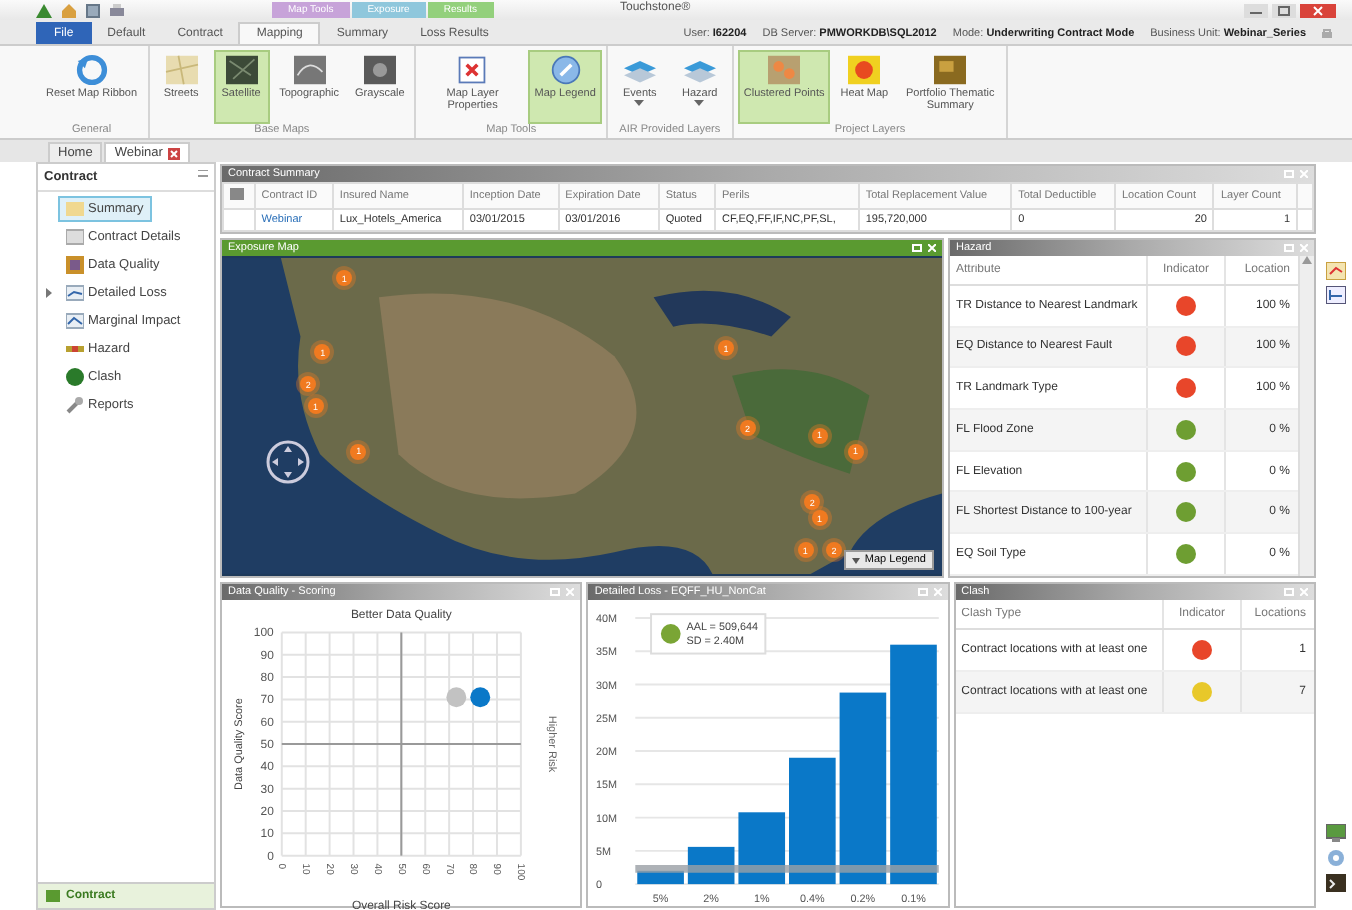 This screenshot has height=910, width=1352. Describe the element at coordinates (75, 377) in the screenshot. I see `circle-icon` at that location.